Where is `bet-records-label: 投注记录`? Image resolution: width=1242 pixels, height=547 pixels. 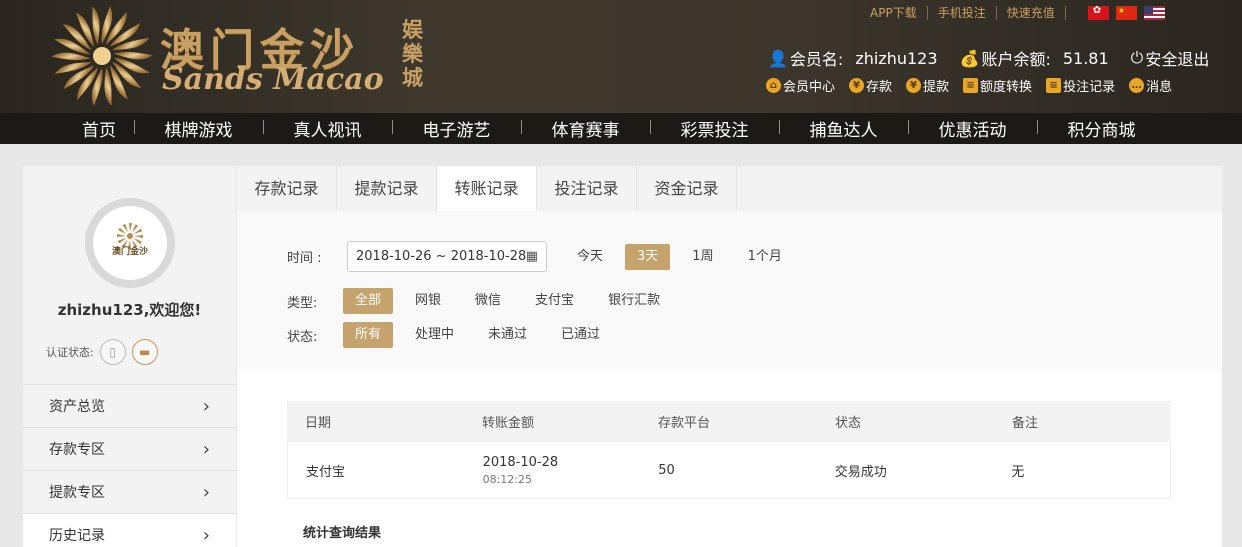
bet-records-label: 投注记录 is located at coordinates (1089, 87).